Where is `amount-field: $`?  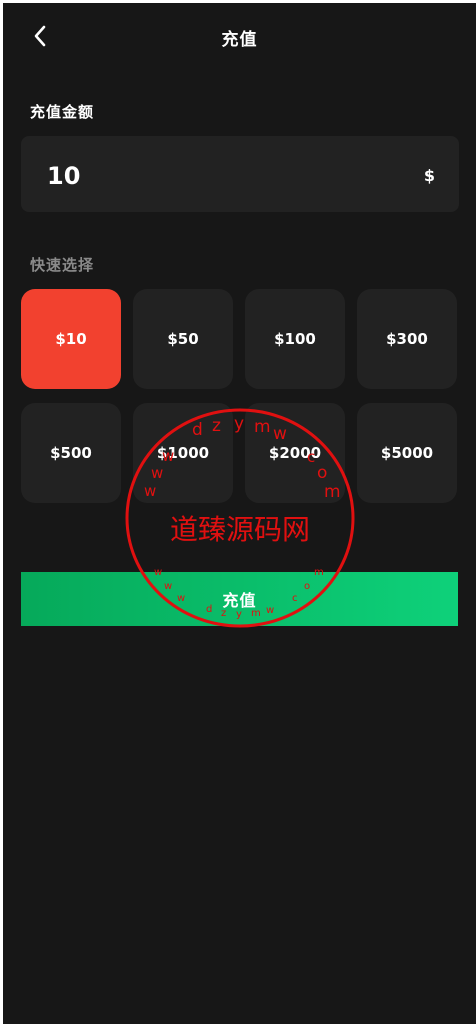
amount-field: $ is located at coordinates (240, 174).